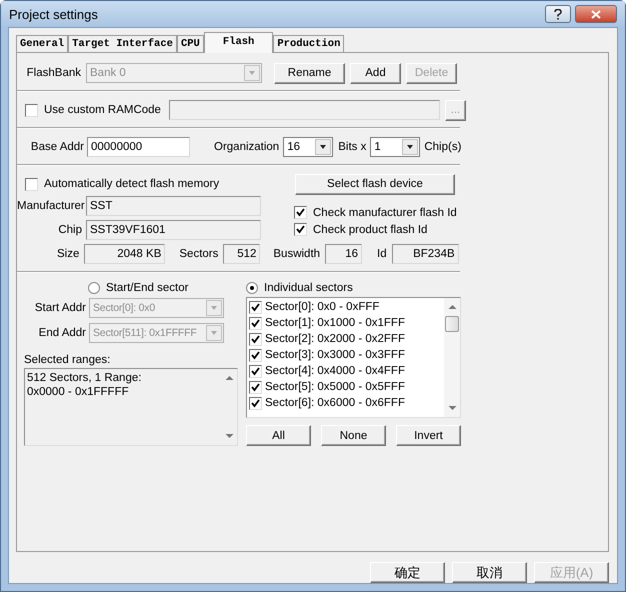 This screenshot has height=592, width=626. Describe the element at coordinates (309, 73) in the screenshot. I see `bank-button: Rename` at that location.